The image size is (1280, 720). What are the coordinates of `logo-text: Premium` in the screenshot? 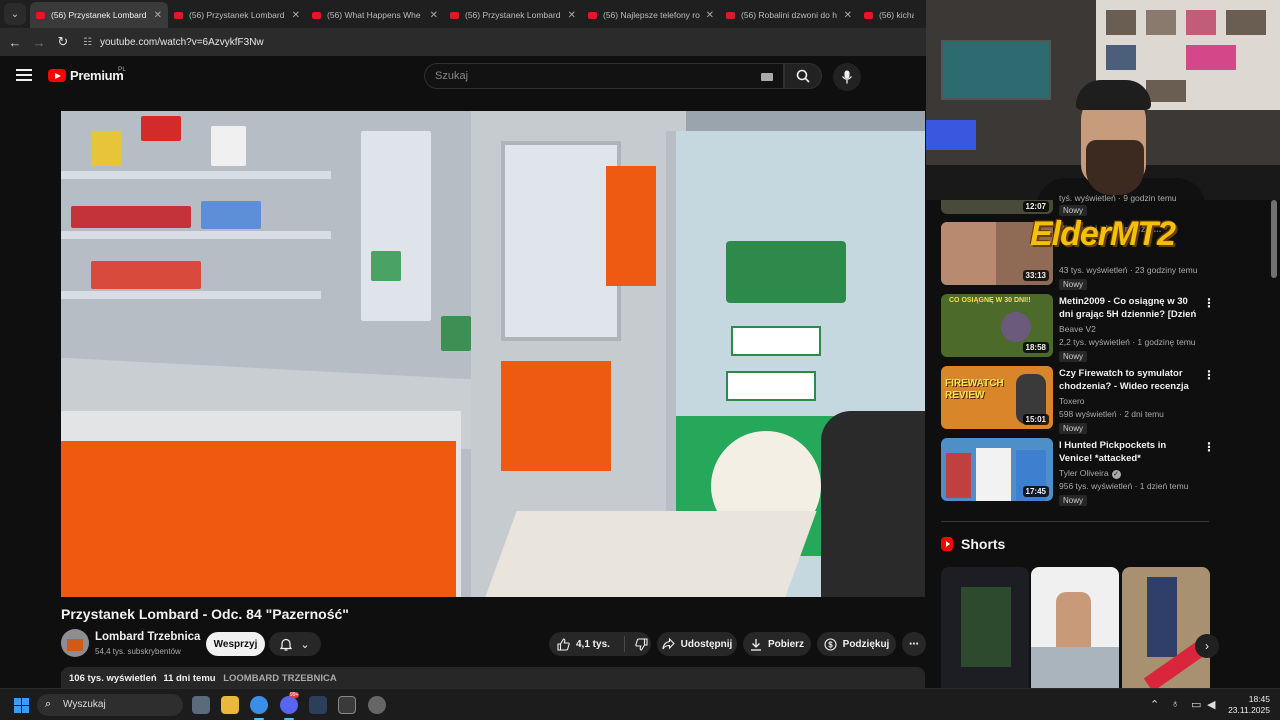 It's located at (97, 75).